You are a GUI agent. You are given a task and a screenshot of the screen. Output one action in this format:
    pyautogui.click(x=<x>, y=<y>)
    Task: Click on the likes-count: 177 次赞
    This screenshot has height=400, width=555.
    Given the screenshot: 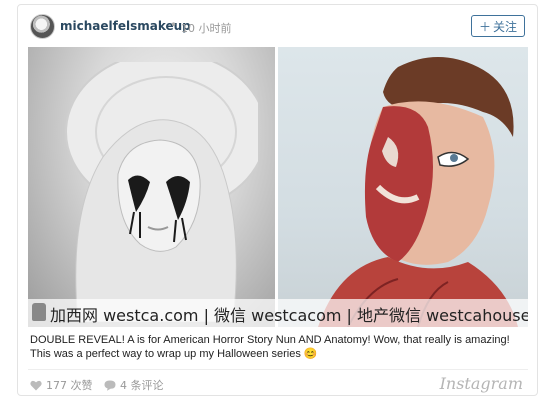 What is the action you would take?
    pyautogui.click(x=61, y=385)
    